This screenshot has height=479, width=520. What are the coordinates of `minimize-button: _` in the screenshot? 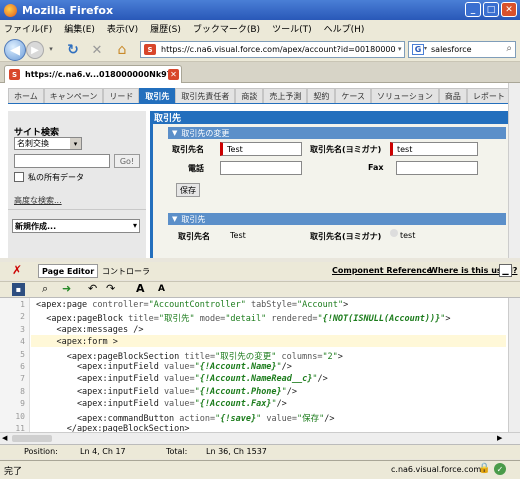 It's located at (473, 9).